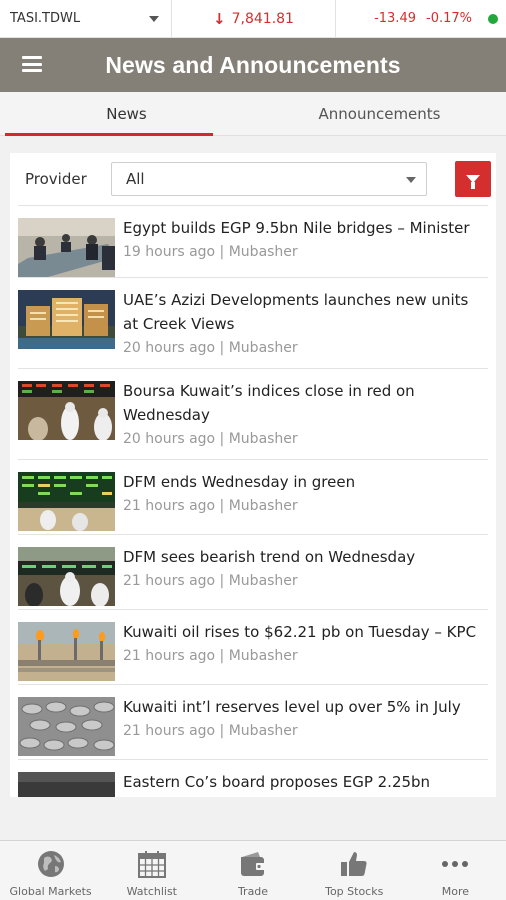 The width and height of the screenshot is (506, 900). Describe the element at coordinates (455, 864) in the screenshot. I see `more-dots-icon` at that location.